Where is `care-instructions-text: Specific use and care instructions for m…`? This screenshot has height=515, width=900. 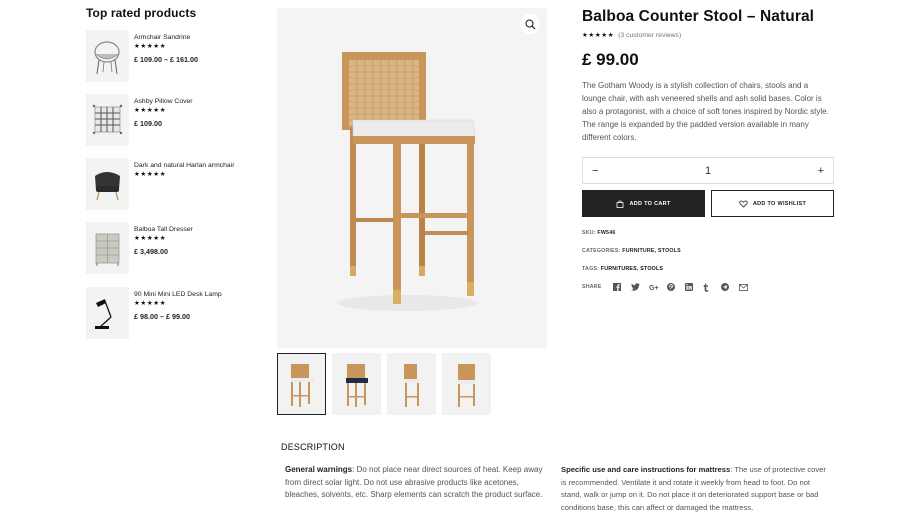 care-instructions-text: Specific use and care instructions for m… is located at coordinates (695, 489).